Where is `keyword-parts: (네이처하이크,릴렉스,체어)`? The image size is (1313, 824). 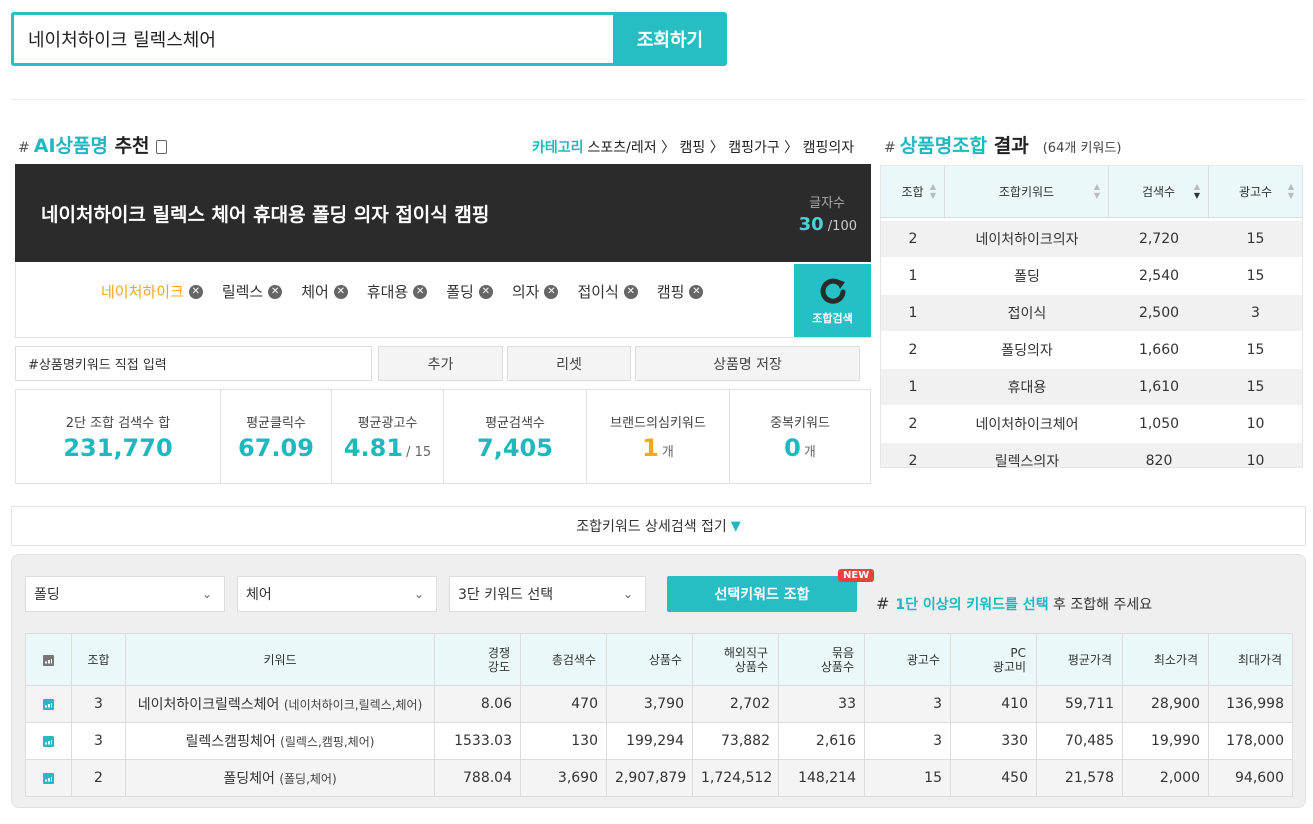 keyword-parts: (네이처하이크,릴렉스,체어) is located at coordinates (353, 705).